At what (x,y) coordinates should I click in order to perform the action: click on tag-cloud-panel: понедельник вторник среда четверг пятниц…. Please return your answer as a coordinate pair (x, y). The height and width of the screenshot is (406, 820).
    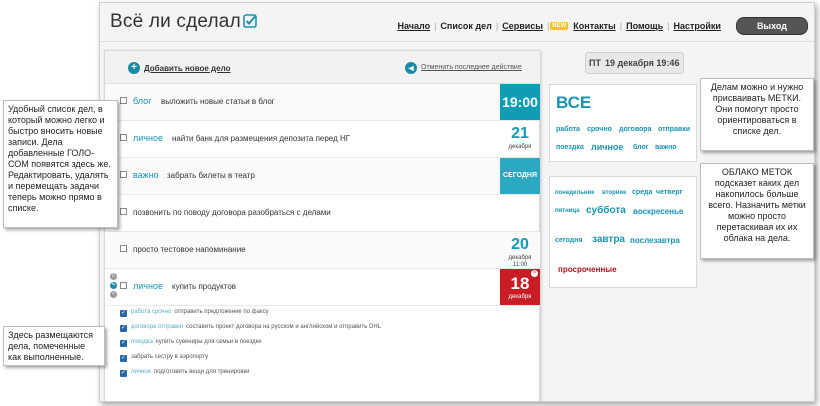
    Looking at the image, I should click on (623, 232).